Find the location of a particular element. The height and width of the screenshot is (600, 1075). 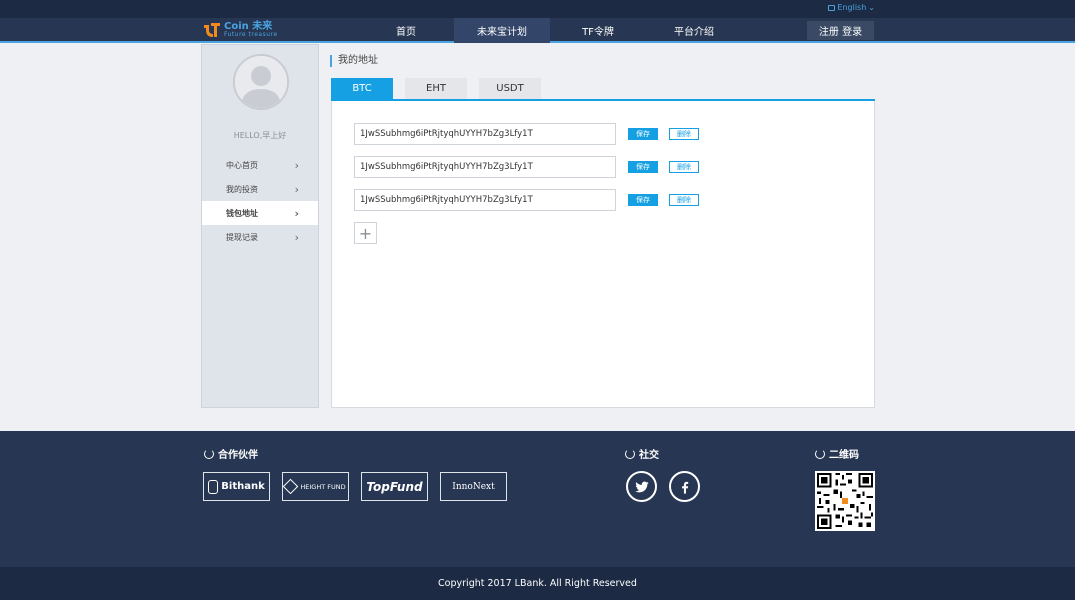

sidebar: HELLO,早上好 中心首页 › 我的投资 › 钱包地址 › 提现记录 › is located at coordinates (260, 226).